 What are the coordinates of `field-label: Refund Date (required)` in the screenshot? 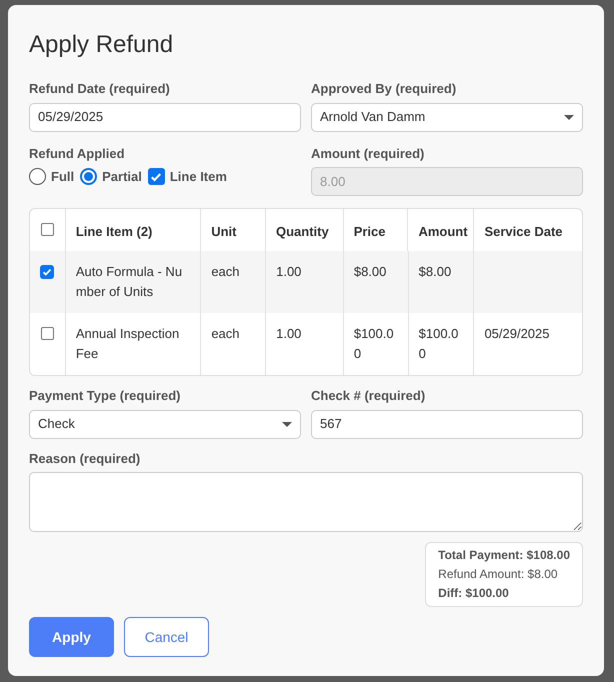 It's located at (100, 89).